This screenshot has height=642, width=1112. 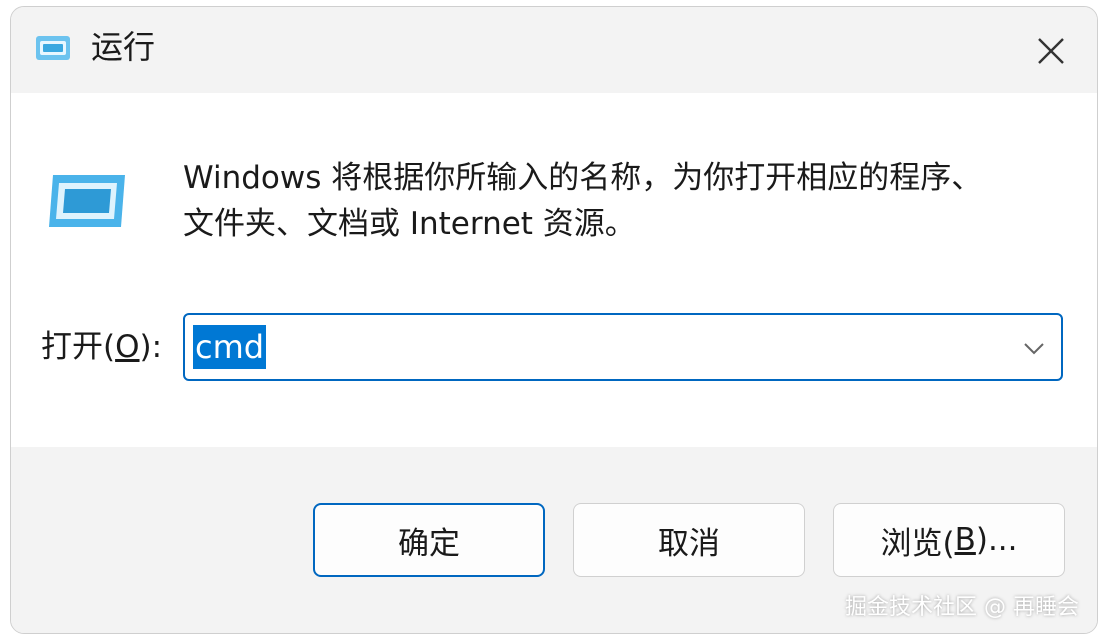 I want to click on open-field-label: 打开(O):, so click(x=101, y=347).